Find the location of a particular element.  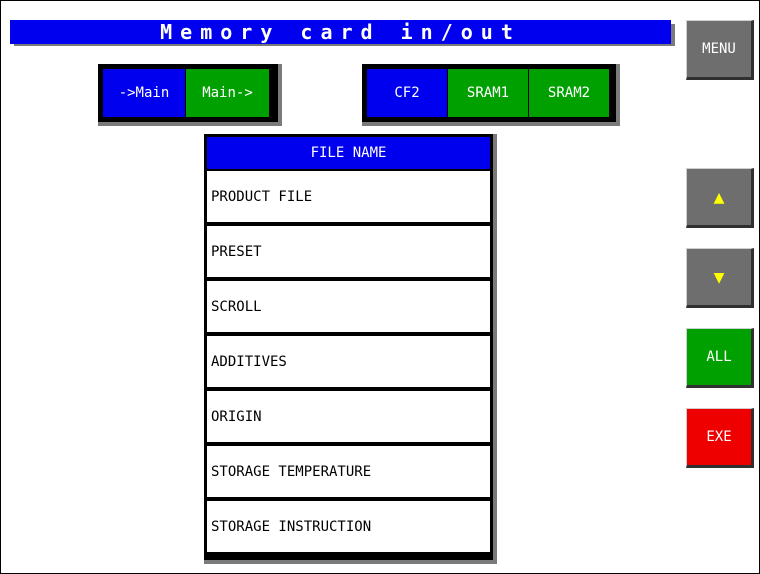

sram1-label: SRAM1 is located at coordinates (488, 93).